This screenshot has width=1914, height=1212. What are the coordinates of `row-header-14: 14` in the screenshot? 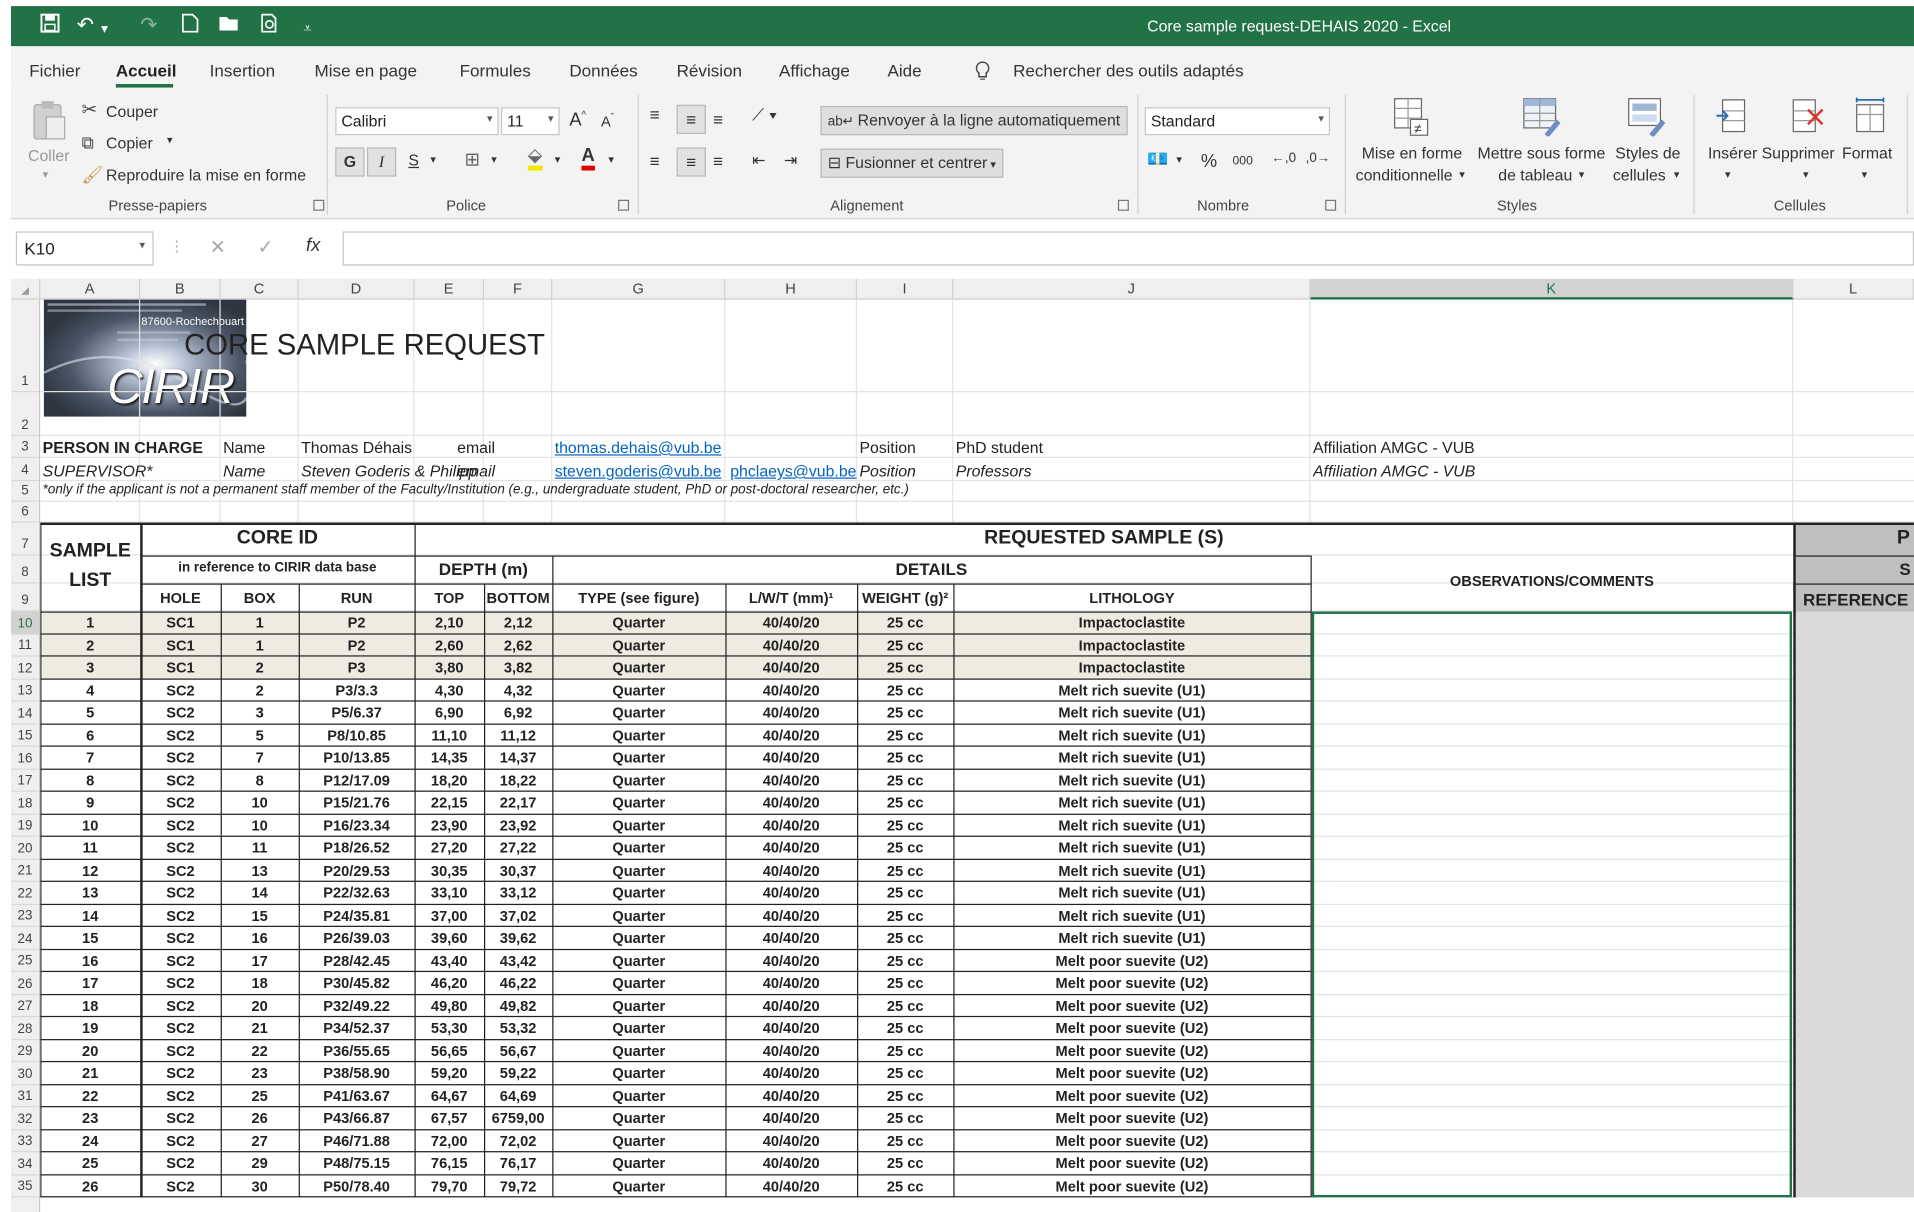 It's located at (25, 713).